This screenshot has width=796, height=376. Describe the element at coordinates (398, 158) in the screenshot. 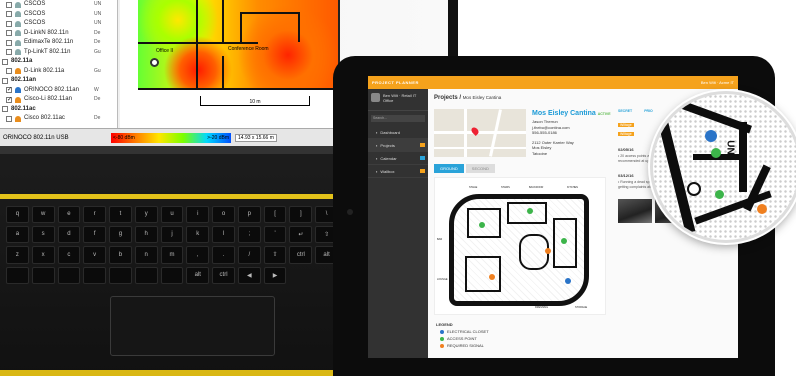

I see `sidebar-item-calendar: ▪ Calendar` at that location.